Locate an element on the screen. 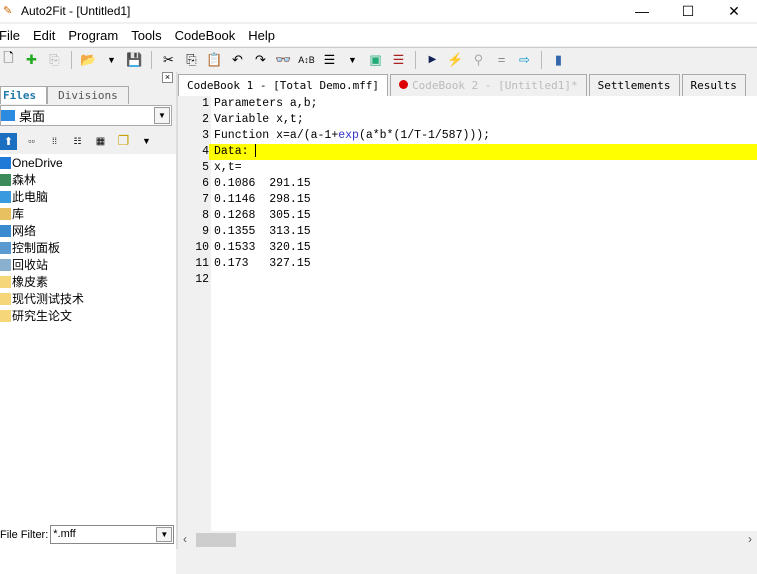  tab-files: Files is located at coordinates (24, 95).